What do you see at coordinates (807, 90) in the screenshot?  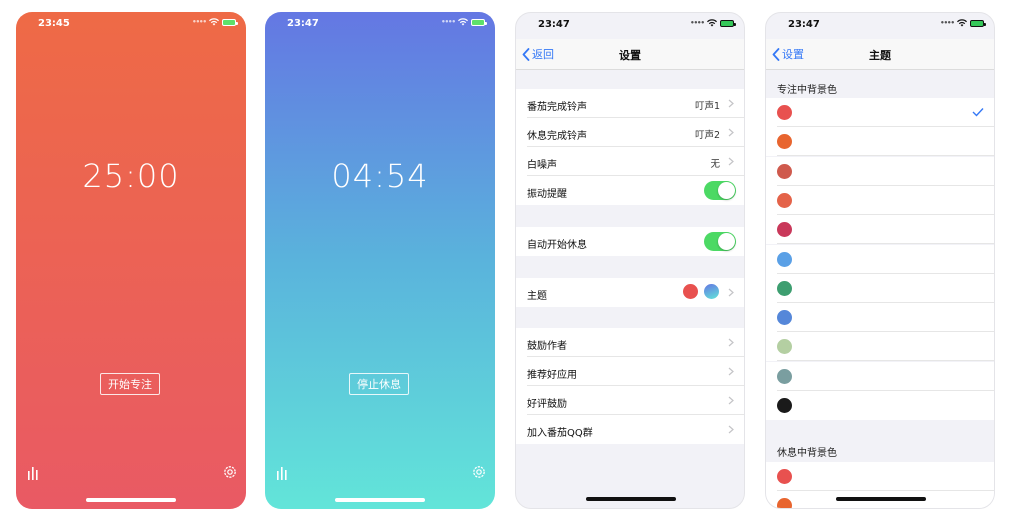 I see `focus-color-header: 专注中背景色` at bounding box center [807, 90].